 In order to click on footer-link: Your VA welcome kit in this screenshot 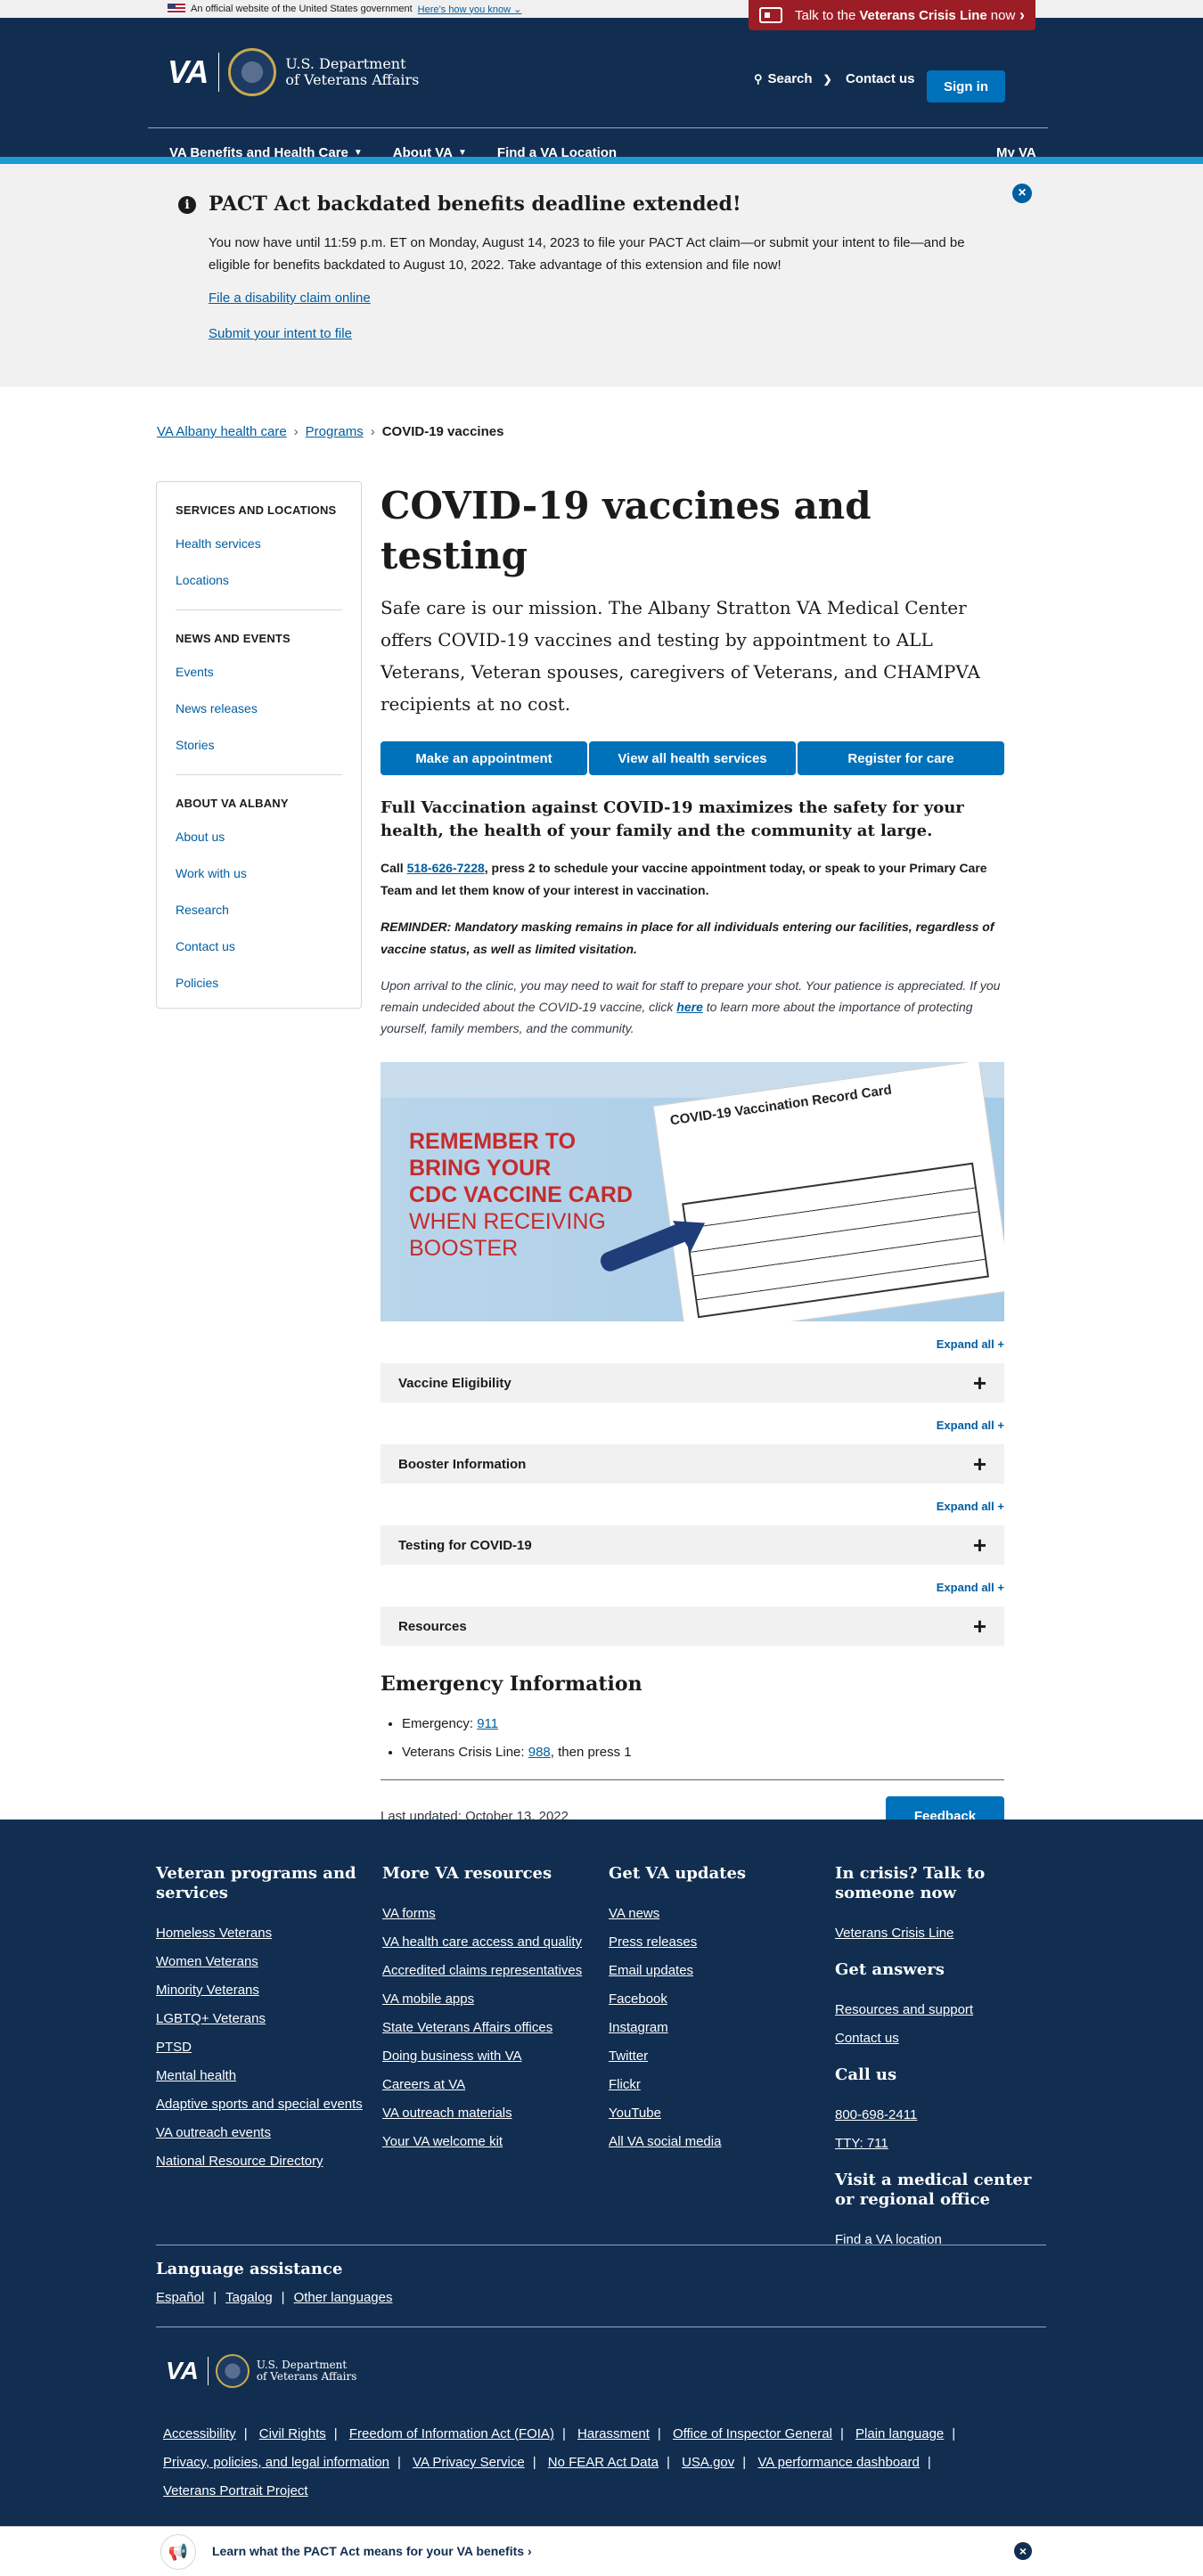, I will do `click(489, 2142)`.